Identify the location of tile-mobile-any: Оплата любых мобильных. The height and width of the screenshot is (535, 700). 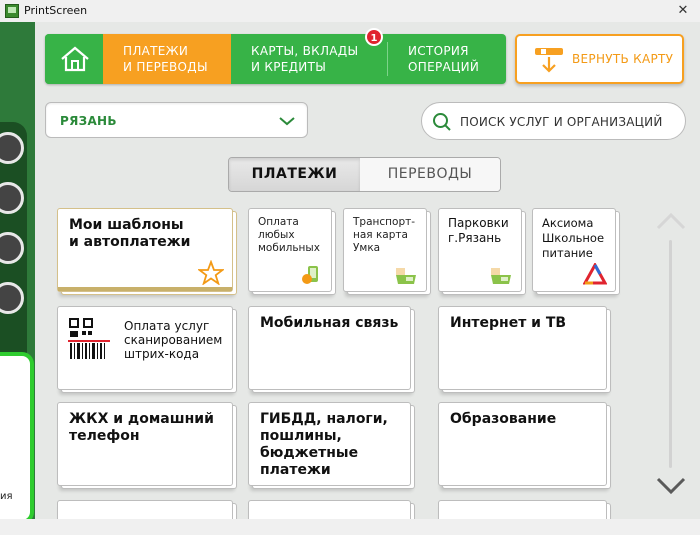
(290, 250).